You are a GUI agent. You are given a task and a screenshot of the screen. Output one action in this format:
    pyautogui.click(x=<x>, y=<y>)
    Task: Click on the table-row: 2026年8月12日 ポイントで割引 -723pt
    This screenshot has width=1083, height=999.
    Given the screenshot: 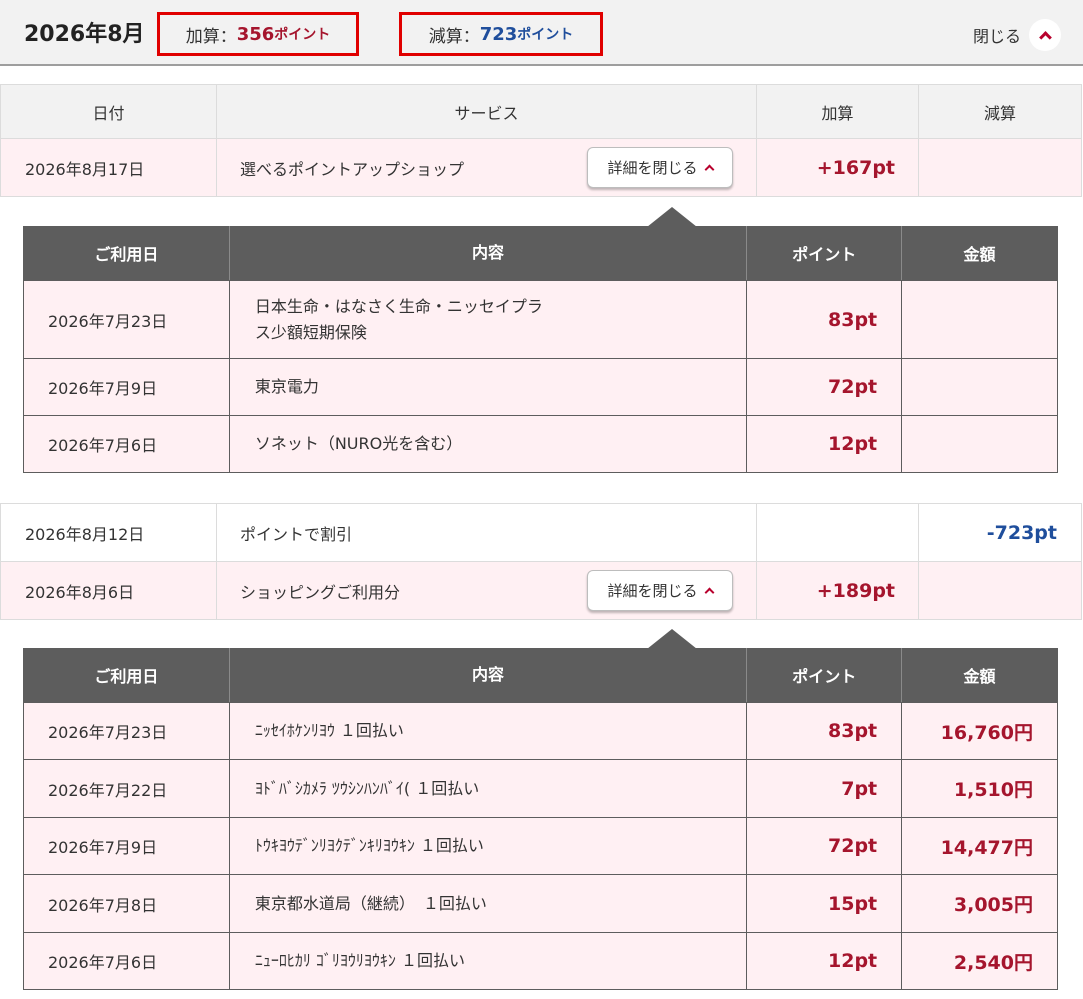 What is the action you would take?
    pyautogui.click(x=541, y=532)
    